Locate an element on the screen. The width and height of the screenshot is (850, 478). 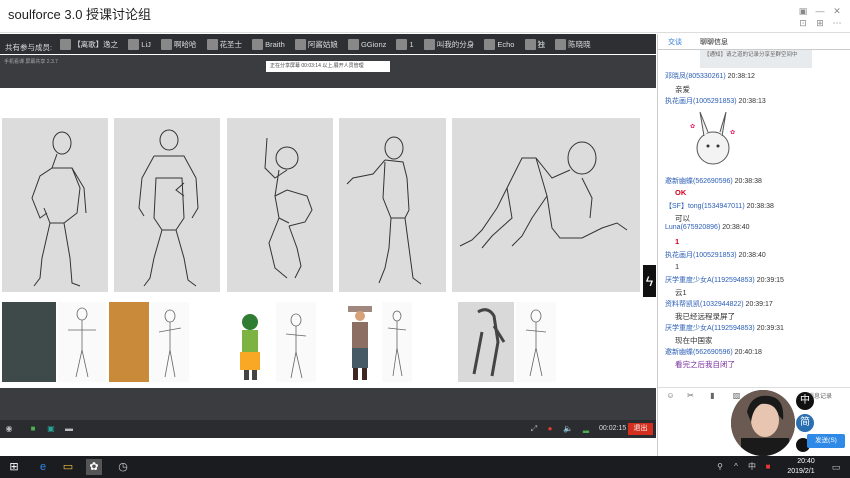
scissors-icon: ✂ is located at coordinates (690, 395).